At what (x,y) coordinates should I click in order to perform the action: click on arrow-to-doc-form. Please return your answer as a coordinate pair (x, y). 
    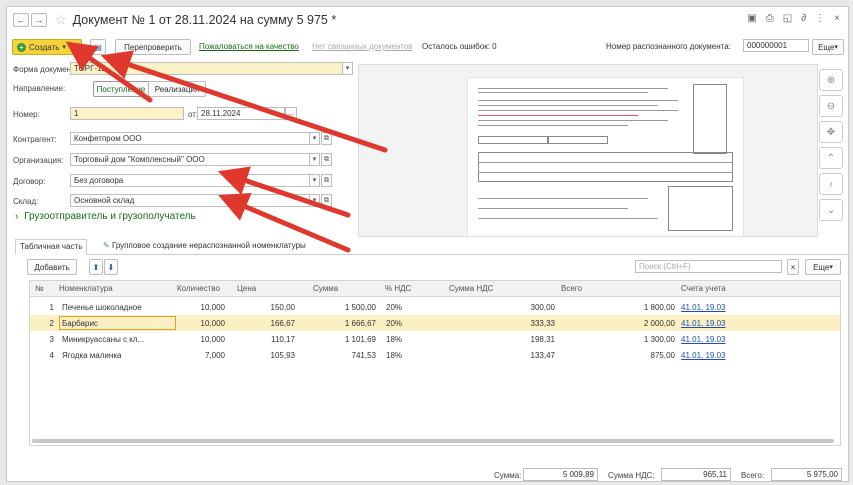
    Looking at the image, I should click on (244, 101).